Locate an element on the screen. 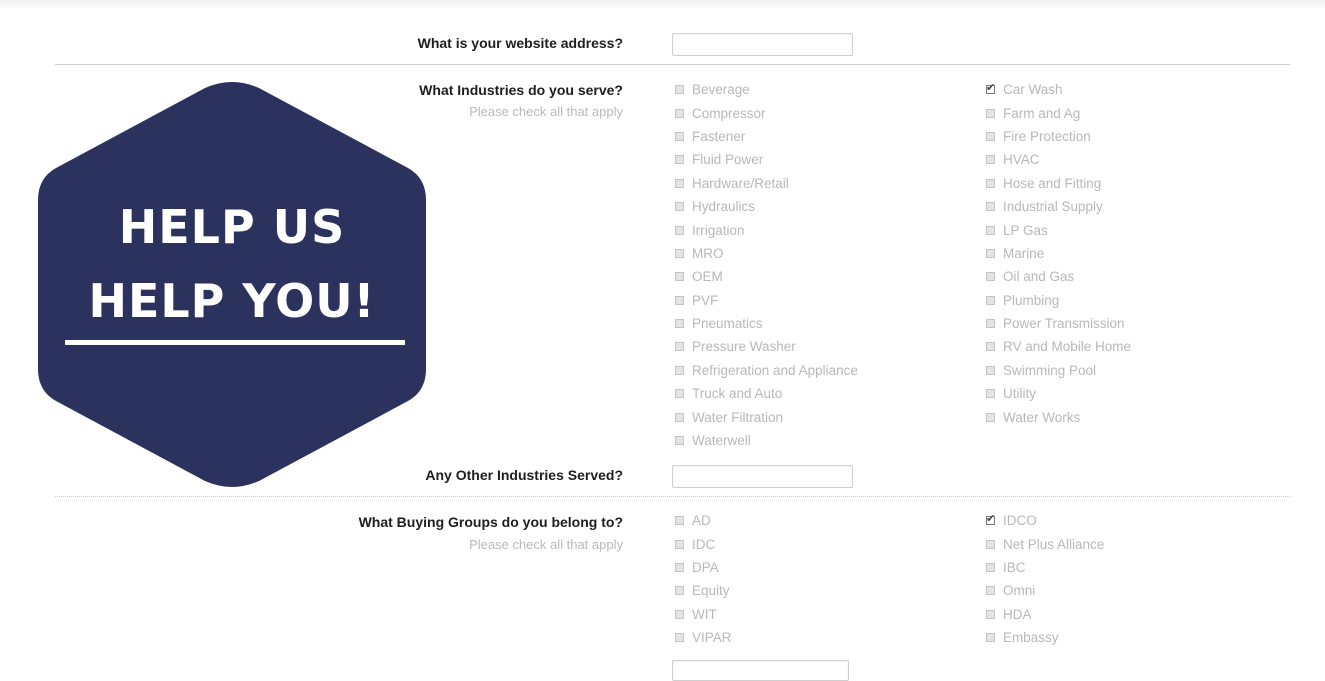  website-input is located at coordinates (762, 44).